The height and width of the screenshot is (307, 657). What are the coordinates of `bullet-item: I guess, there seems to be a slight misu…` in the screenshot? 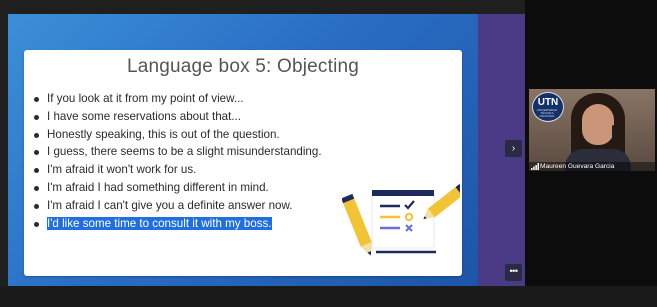 It's located at (178, 152).